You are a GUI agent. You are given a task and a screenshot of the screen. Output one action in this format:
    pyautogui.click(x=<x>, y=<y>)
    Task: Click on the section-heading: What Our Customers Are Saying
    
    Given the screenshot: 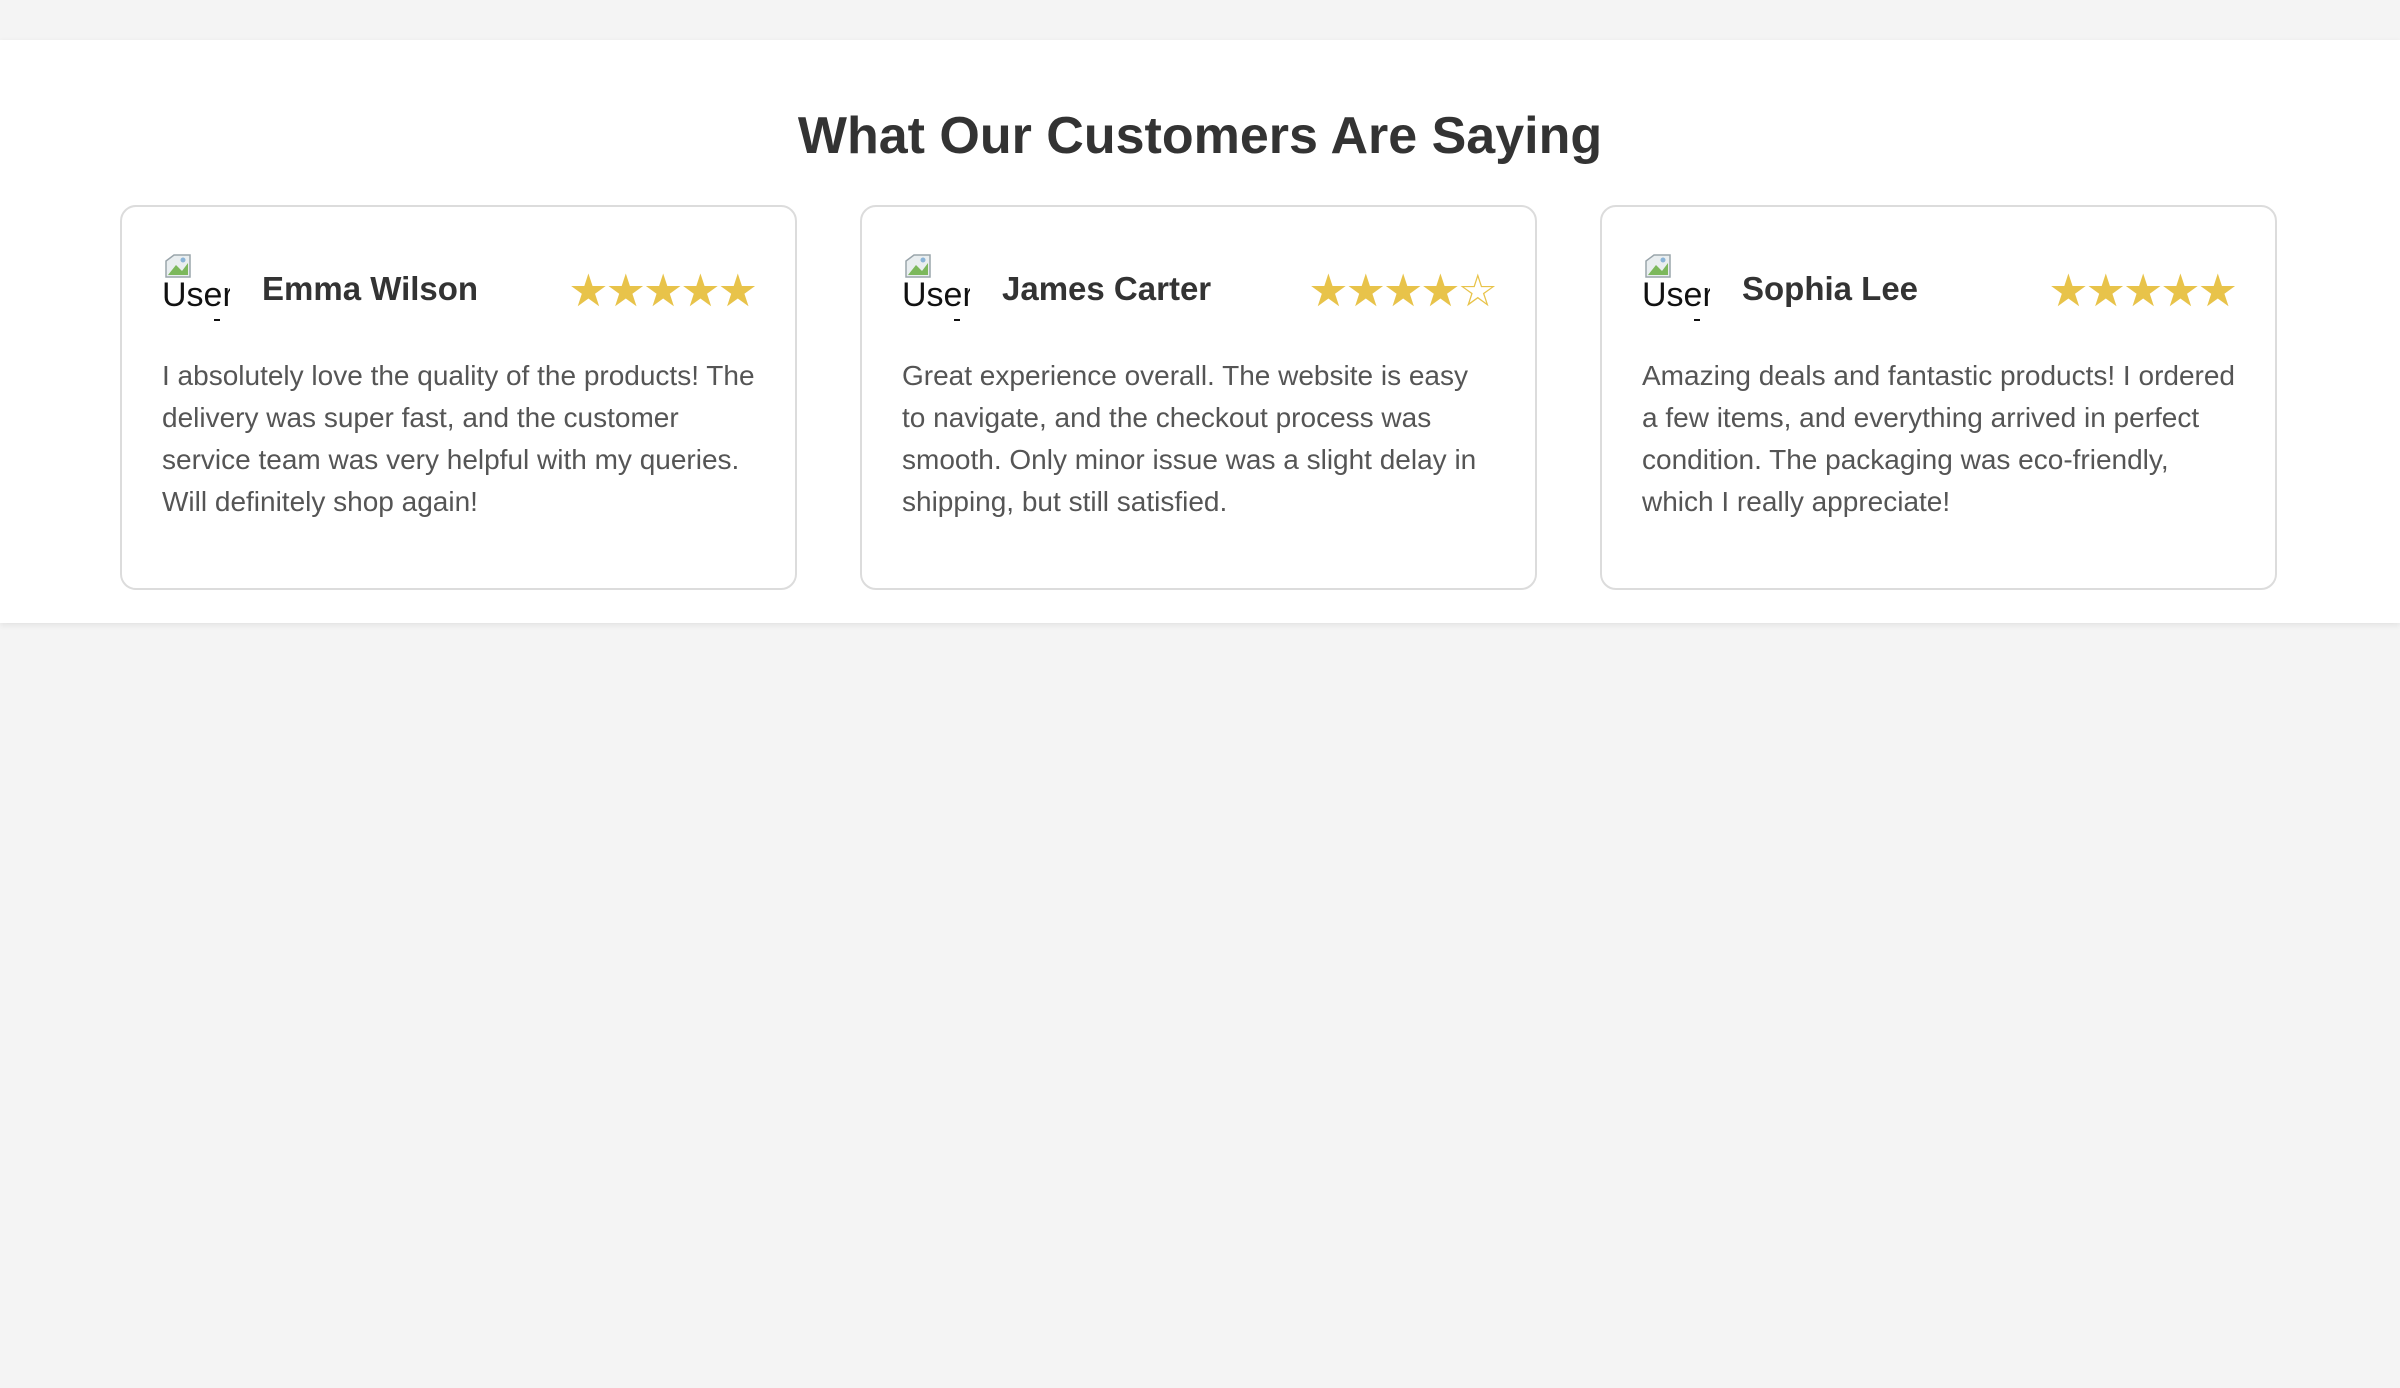 What is the action you would take?
    pyautogui.click(x=1200, y=136)
    